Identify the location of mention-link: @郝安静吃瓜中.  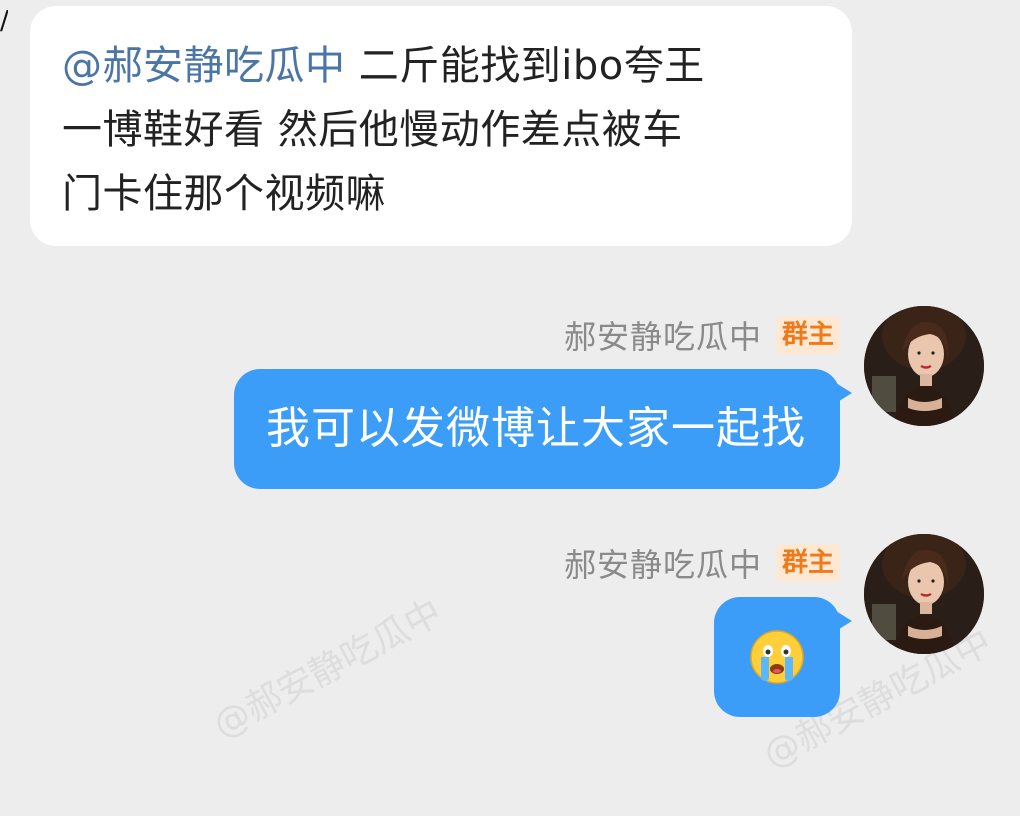
(204, 66).